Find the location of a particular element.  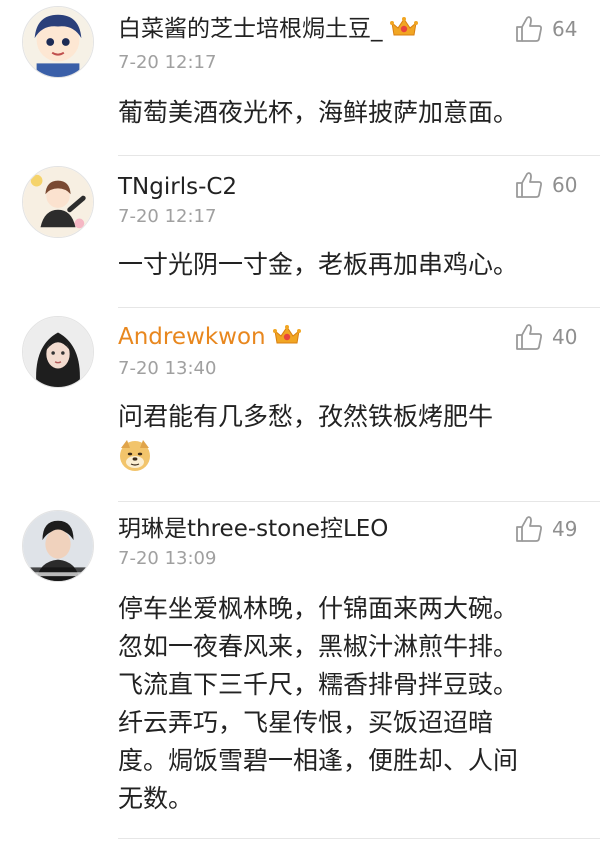

like-count: 40 is located at coordinates (565, 337).